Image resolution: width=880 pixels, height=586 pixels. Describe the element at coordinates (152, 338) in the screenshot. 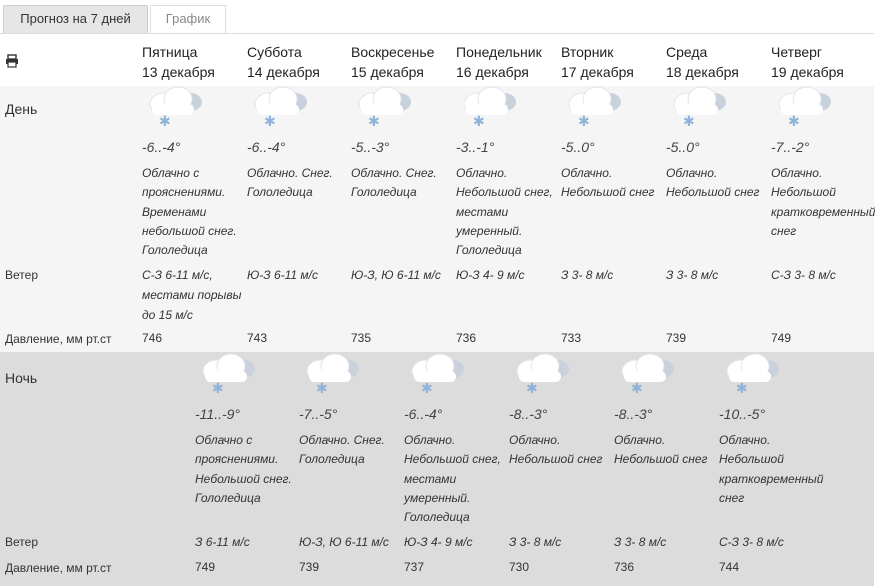

I see `pressure-value: 746` at that location.